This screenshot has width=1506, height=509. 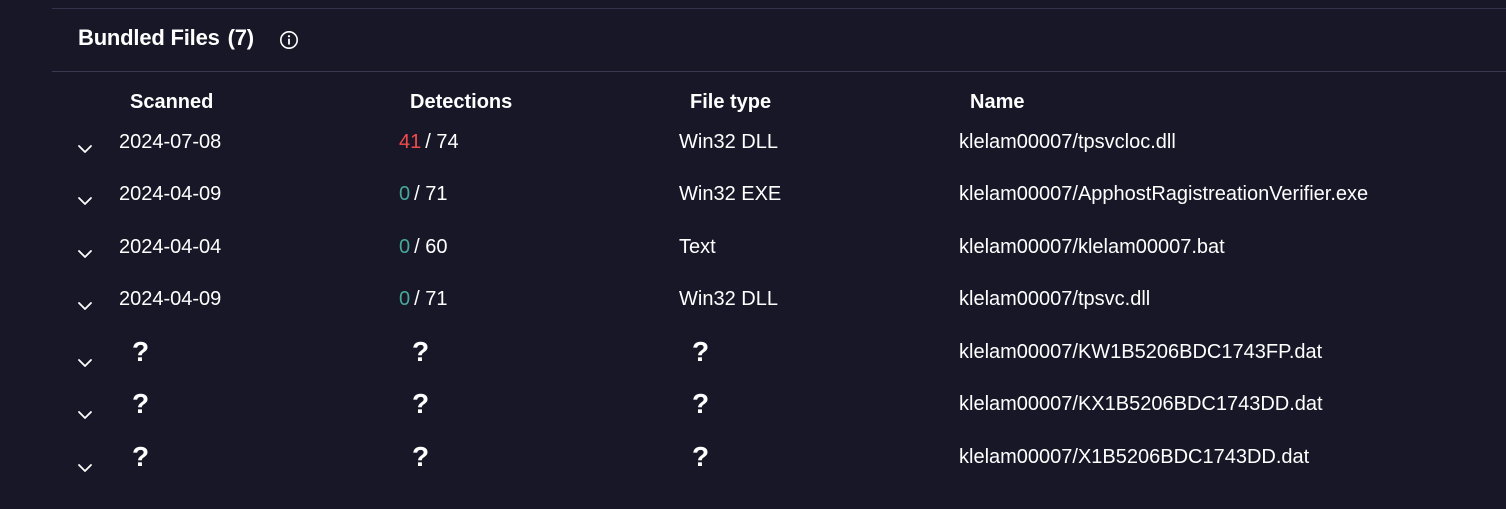 What do you see at coordinates (1134, 457) in the screenshot?
I see `file-name-link: klelam00007/X1B5206BDC1743DD.dat` at bounding box center [1134, 457].